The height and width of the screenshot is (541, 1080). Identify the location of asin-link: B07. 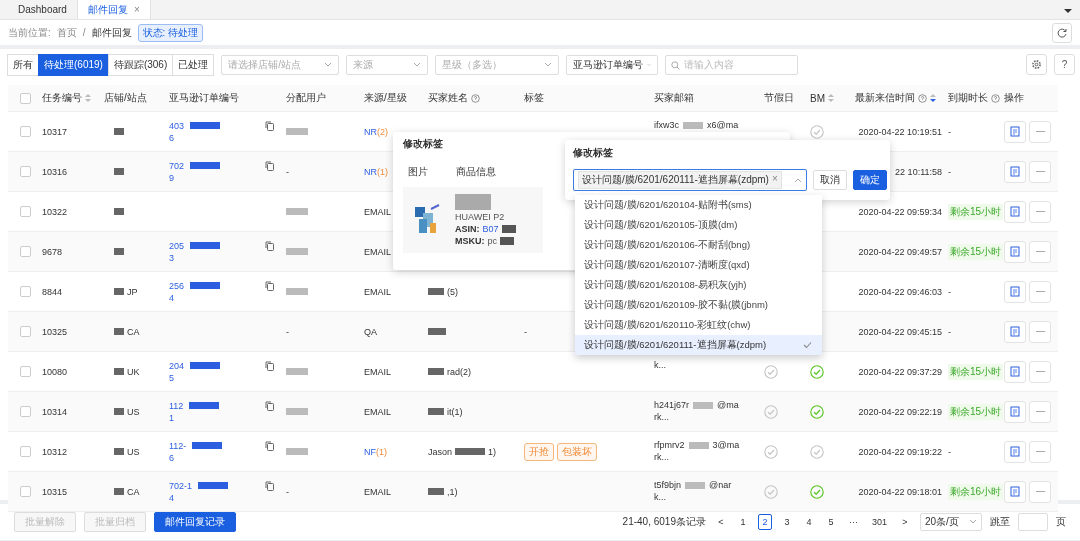
(490, 229).